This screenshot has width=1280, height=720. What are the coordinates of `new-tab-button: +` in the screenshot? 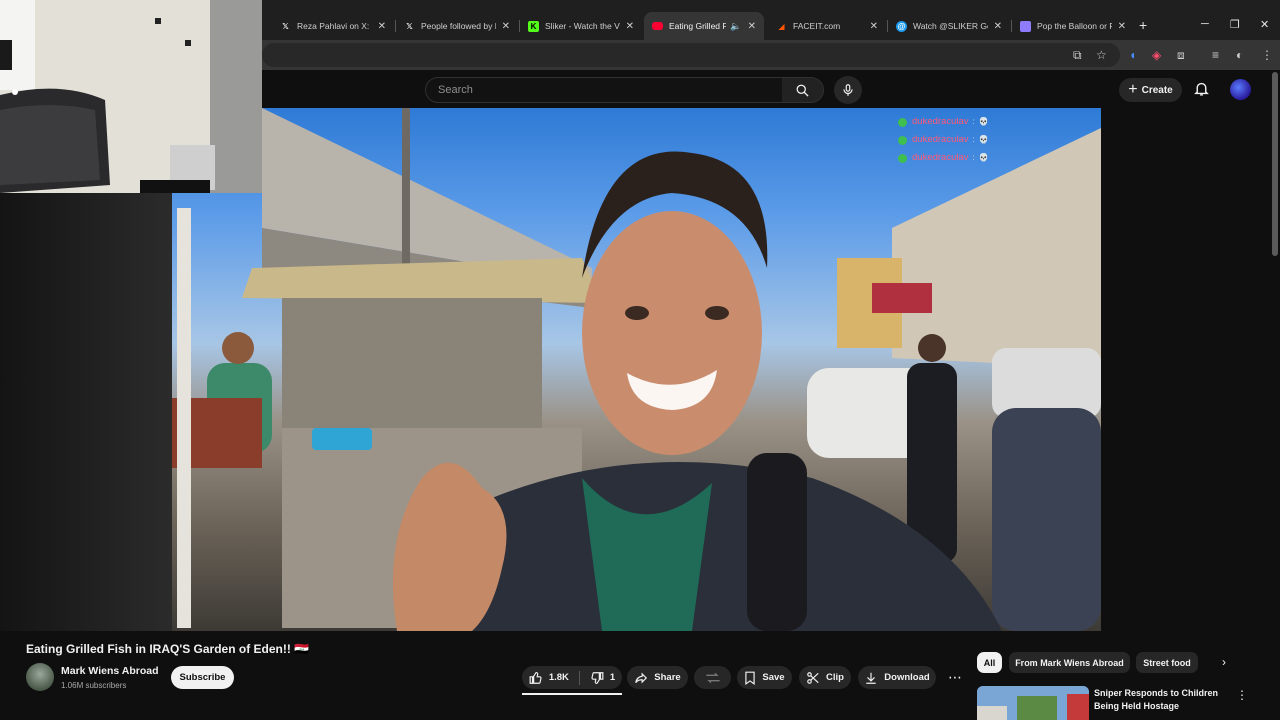 It's located at (1143, 25).